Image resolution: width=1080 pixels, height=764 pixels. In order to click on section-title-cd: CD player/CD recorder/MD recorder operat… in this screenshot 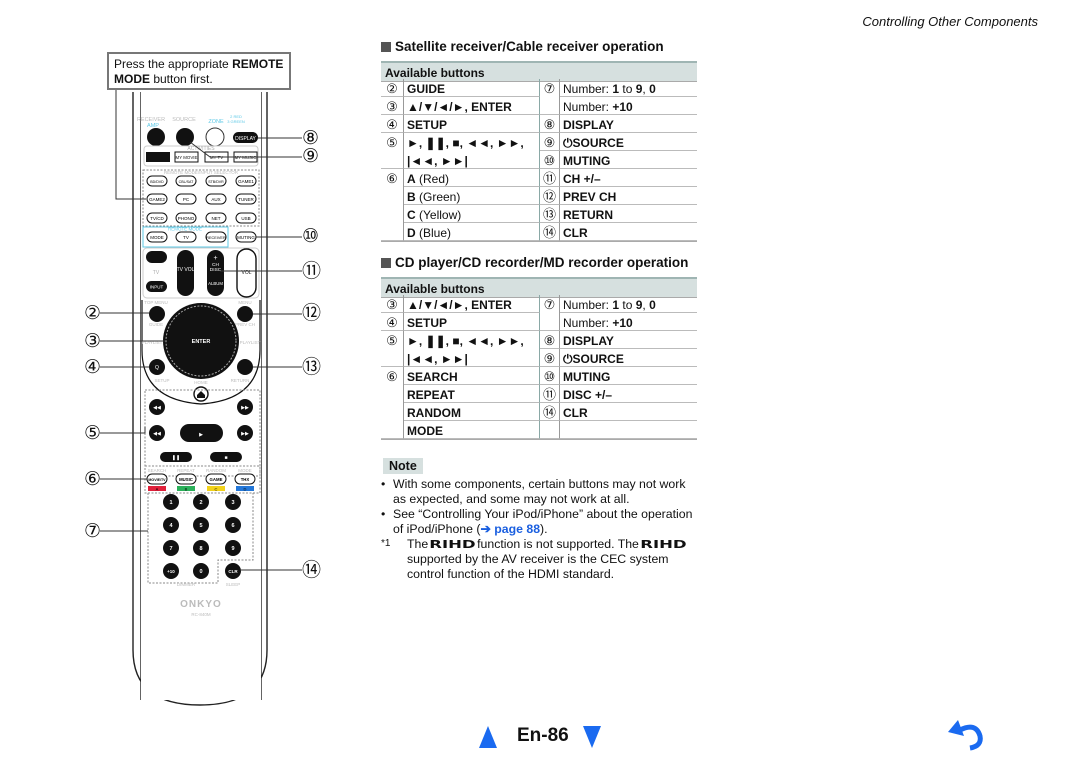, I will do `click(534, 262)`.